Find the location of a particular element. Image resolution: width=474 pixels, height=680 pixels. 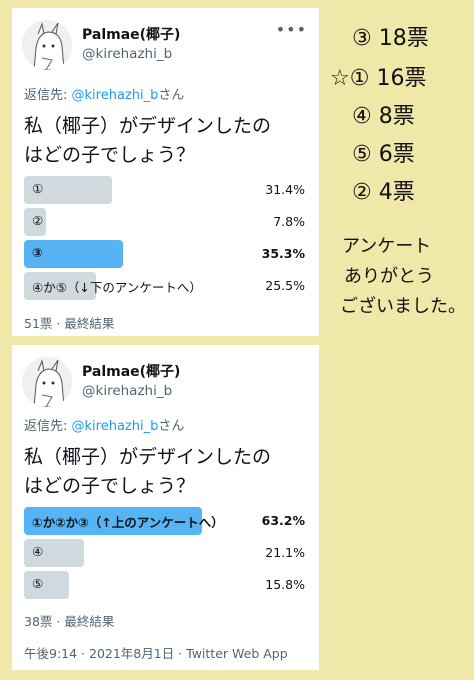

thanks-line-2: ありがとう is located at coordinates (389, 276).